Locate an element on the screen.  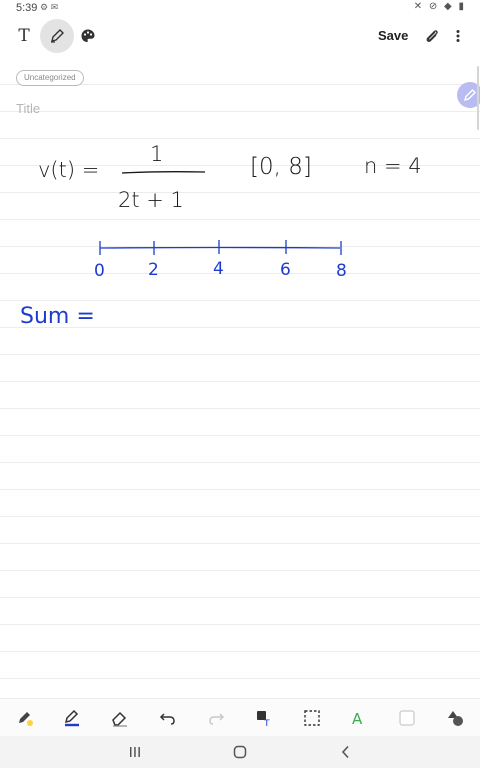
ink-number-line is located at coordinates (220, 247).